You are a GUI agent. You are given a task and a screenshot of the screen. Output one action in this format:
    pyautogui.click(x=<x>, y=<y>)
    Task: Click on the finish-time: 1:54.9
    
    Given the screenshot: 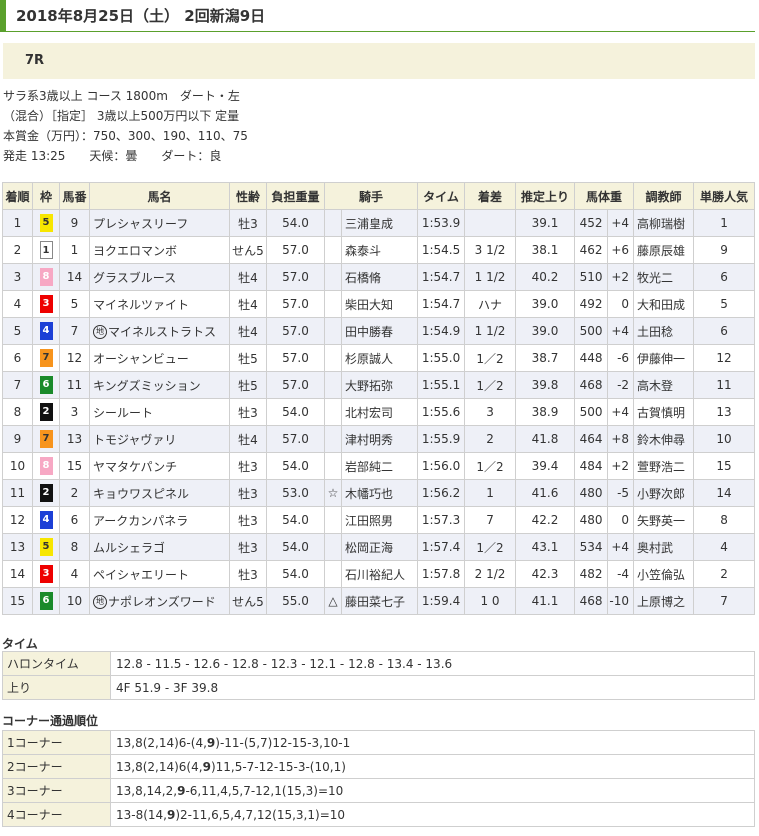 What is the action you would take?
    pyautogui.click(x=441, y=331)
    